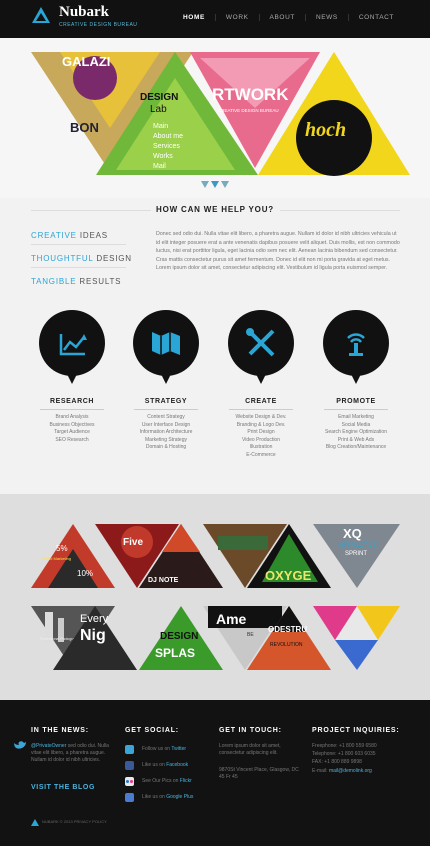 This screenshot has height=846, width=430. What do you see at coordinates (163, 156) in the screenshot?
I see `hero-text-works: Works` at bounding box center [163, 156].